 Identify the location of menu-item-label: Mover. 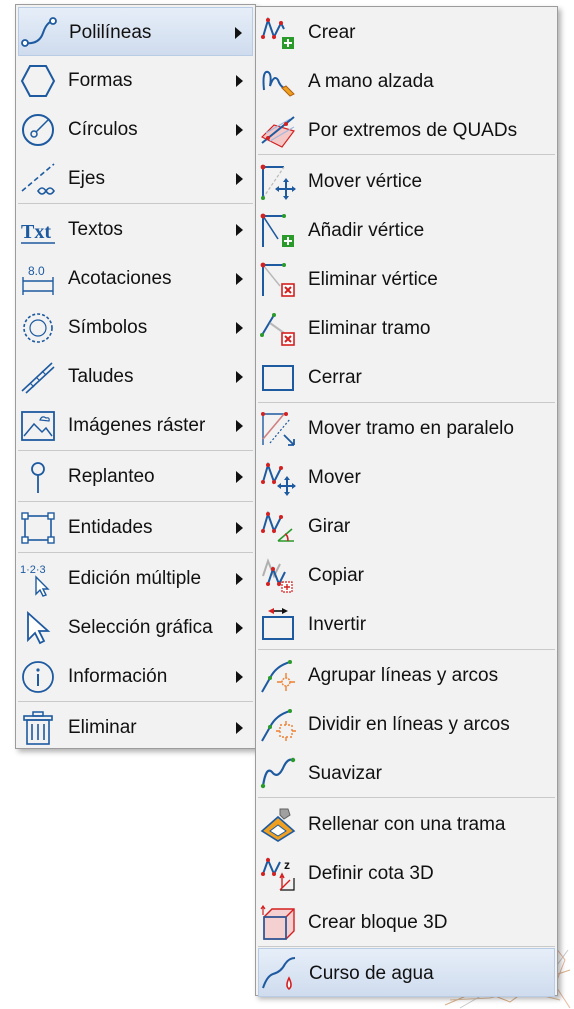
(334, 477).